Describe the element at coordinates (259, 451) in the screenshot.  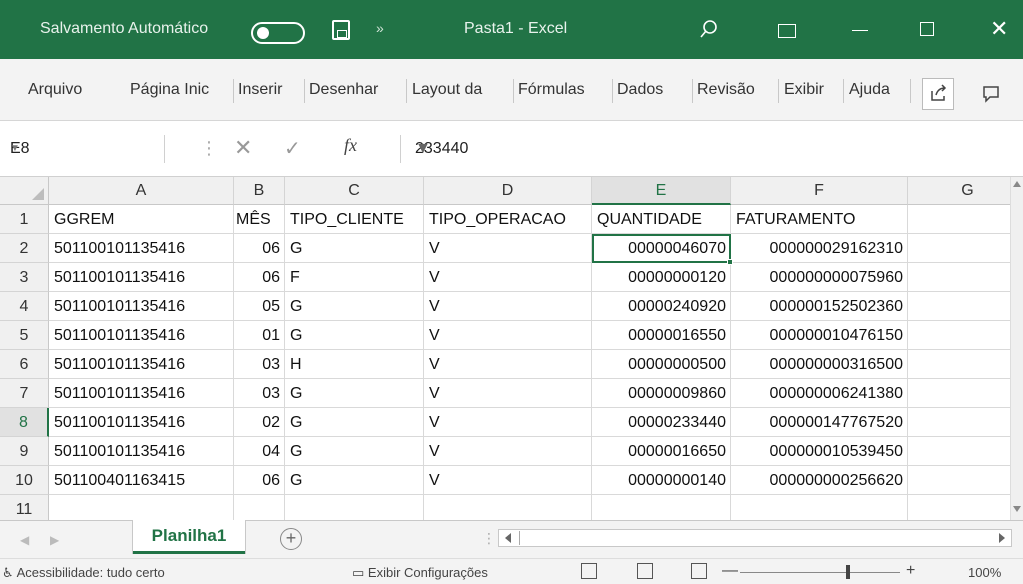
I see `cell-B9: 04` at that location.